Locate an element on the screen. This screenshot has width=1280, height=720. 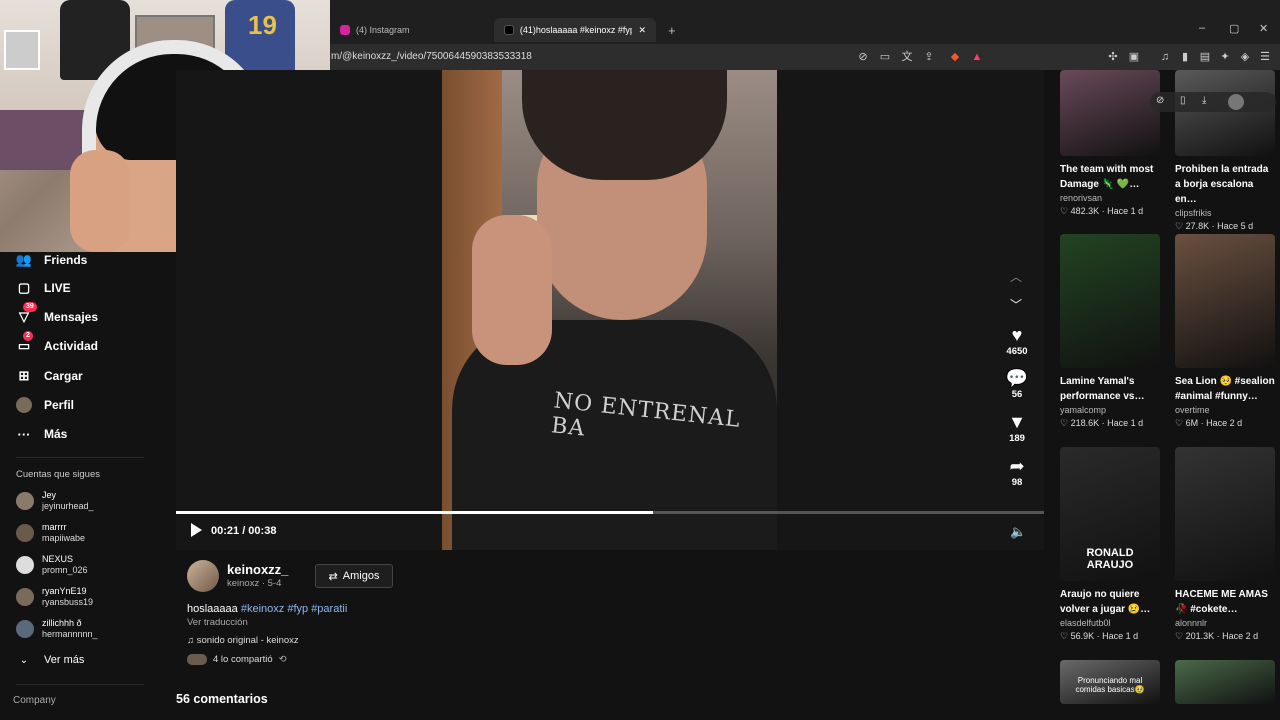
recommended-card is located at coordinates (1225, 682).